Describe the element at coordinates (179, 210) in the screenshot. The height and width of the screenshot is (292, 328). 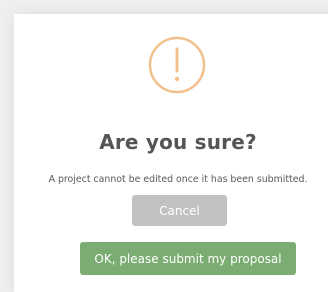
I see `cancel-button: Cancel` at that location.